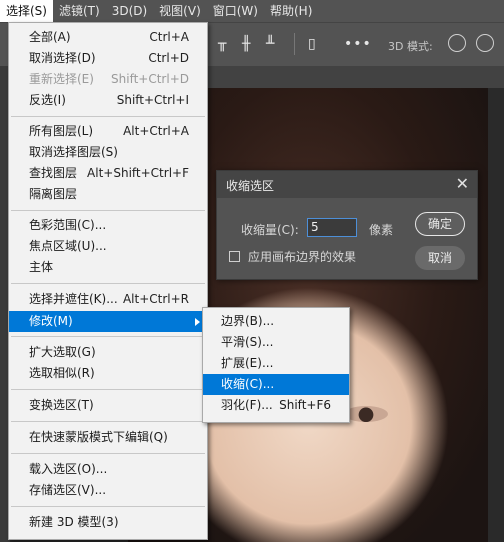 The image size is (504, 542). What do you see at coordinates (440, 258) in the screenshot?
I see `cancel-button: 取消` at bounding box center [440, 258].